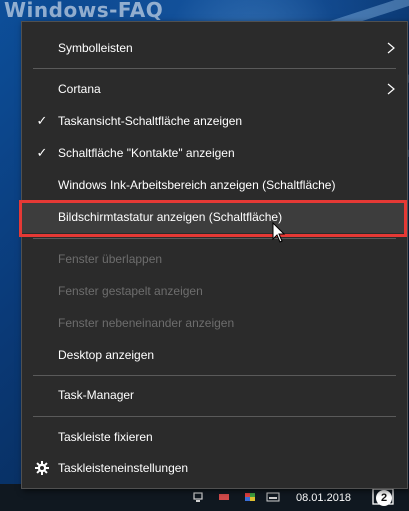 This screenshot has width=409, height=511. What do you see at coordinates (130, 291) in the screenshot?
I see `menu-item-label: Fenster gestapelt anzeigen` at bounding box center [130, 291].